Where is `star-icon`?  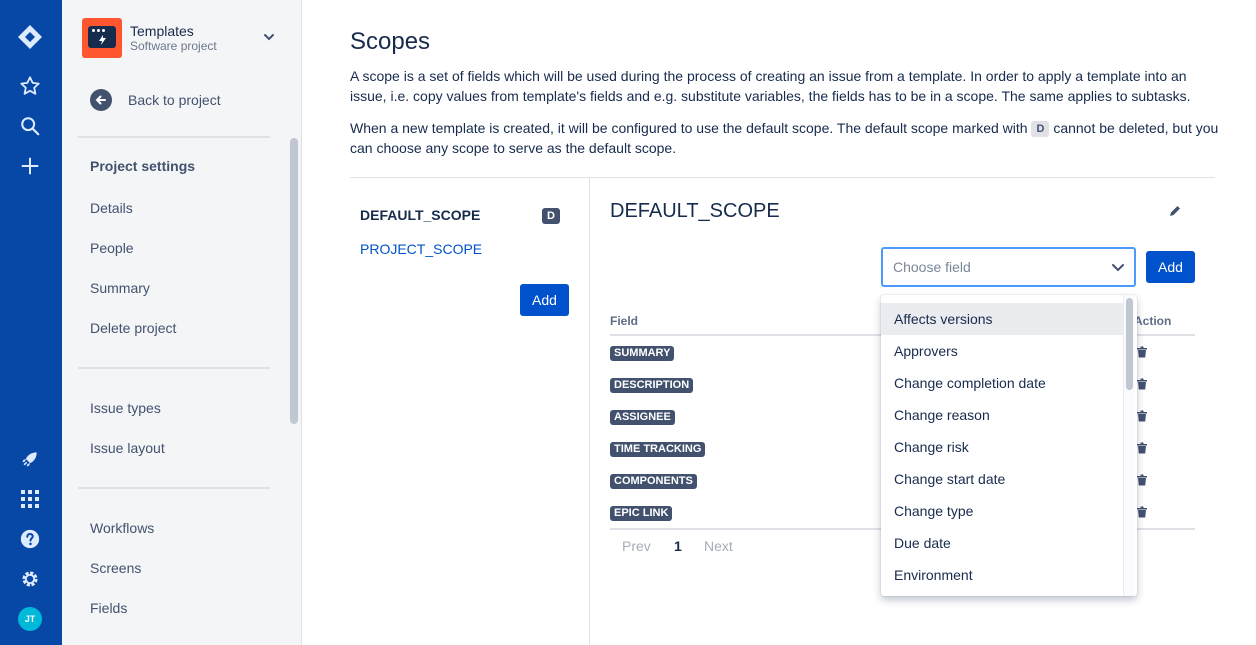
star-icon is located at coordinates (30, 86).